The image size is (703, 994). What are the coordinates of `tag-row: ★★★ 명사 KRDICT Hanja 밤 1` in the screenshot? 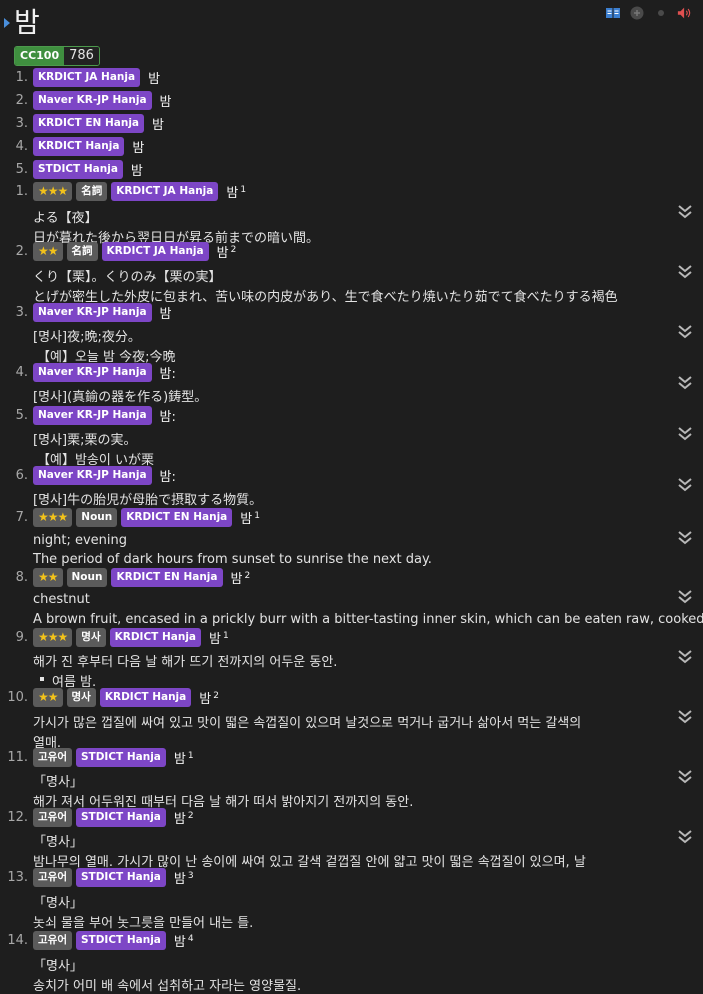 It's located at (131, 637).